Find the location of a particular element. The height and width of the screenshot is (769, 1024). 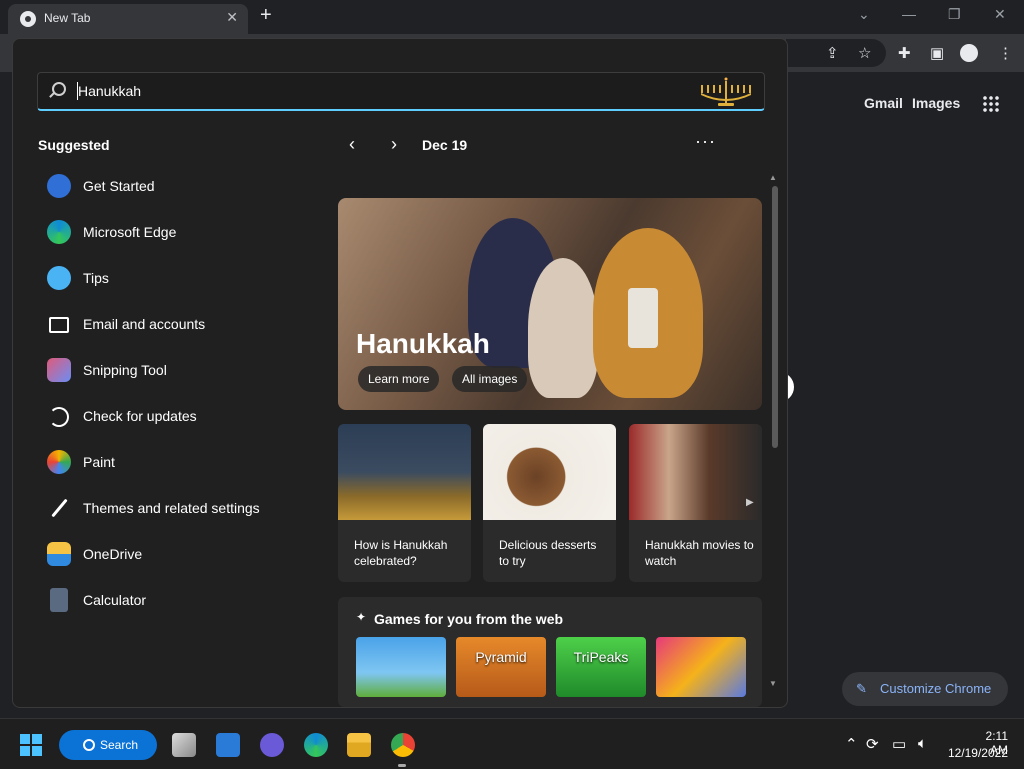

menu-icon: ⋮ is located at coordinates (1005, 53).